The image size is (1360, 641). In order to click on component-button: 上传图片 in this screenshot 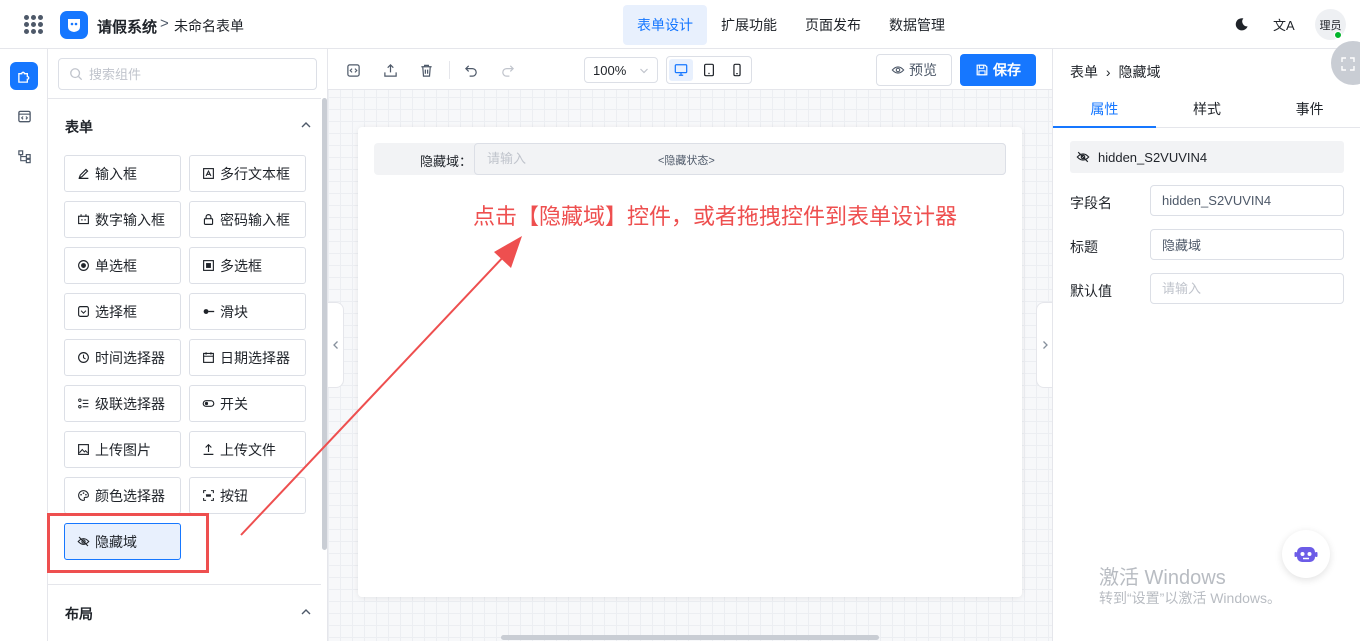, I will do `click(122, 449)`.